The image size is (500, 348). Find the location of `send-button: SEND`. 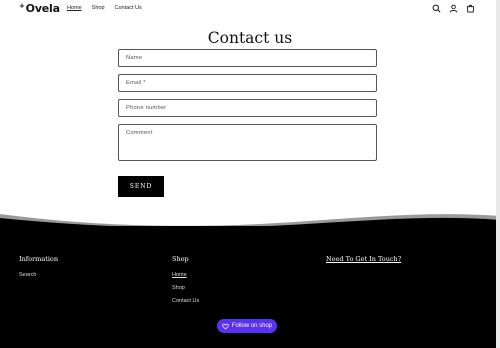

send-button: SEND is located at coordinates (141, 186).